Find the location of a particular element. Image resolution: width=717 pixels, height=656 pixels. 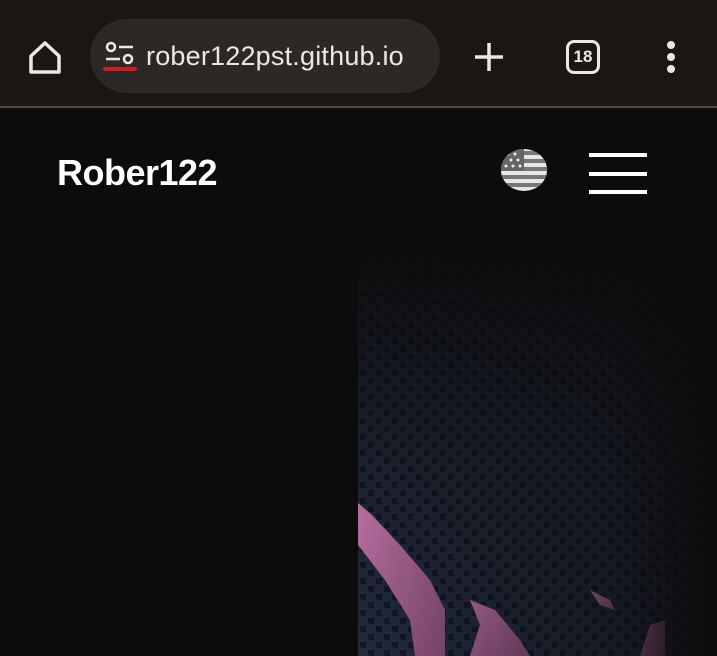

site-settings-icon is located at coordinates (120, 56).